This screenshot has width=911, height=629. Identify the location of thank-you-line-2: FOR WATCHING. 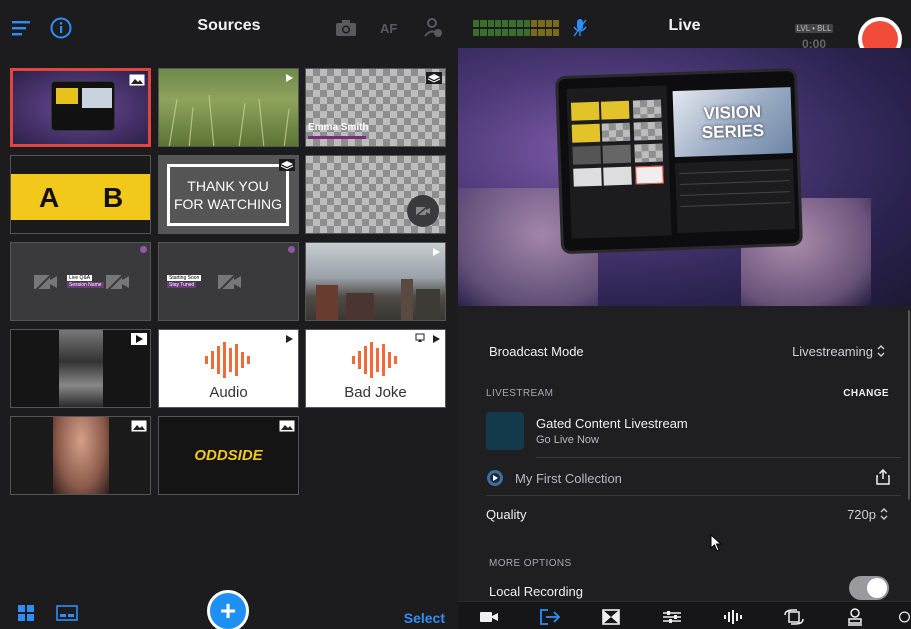
(228, 204).